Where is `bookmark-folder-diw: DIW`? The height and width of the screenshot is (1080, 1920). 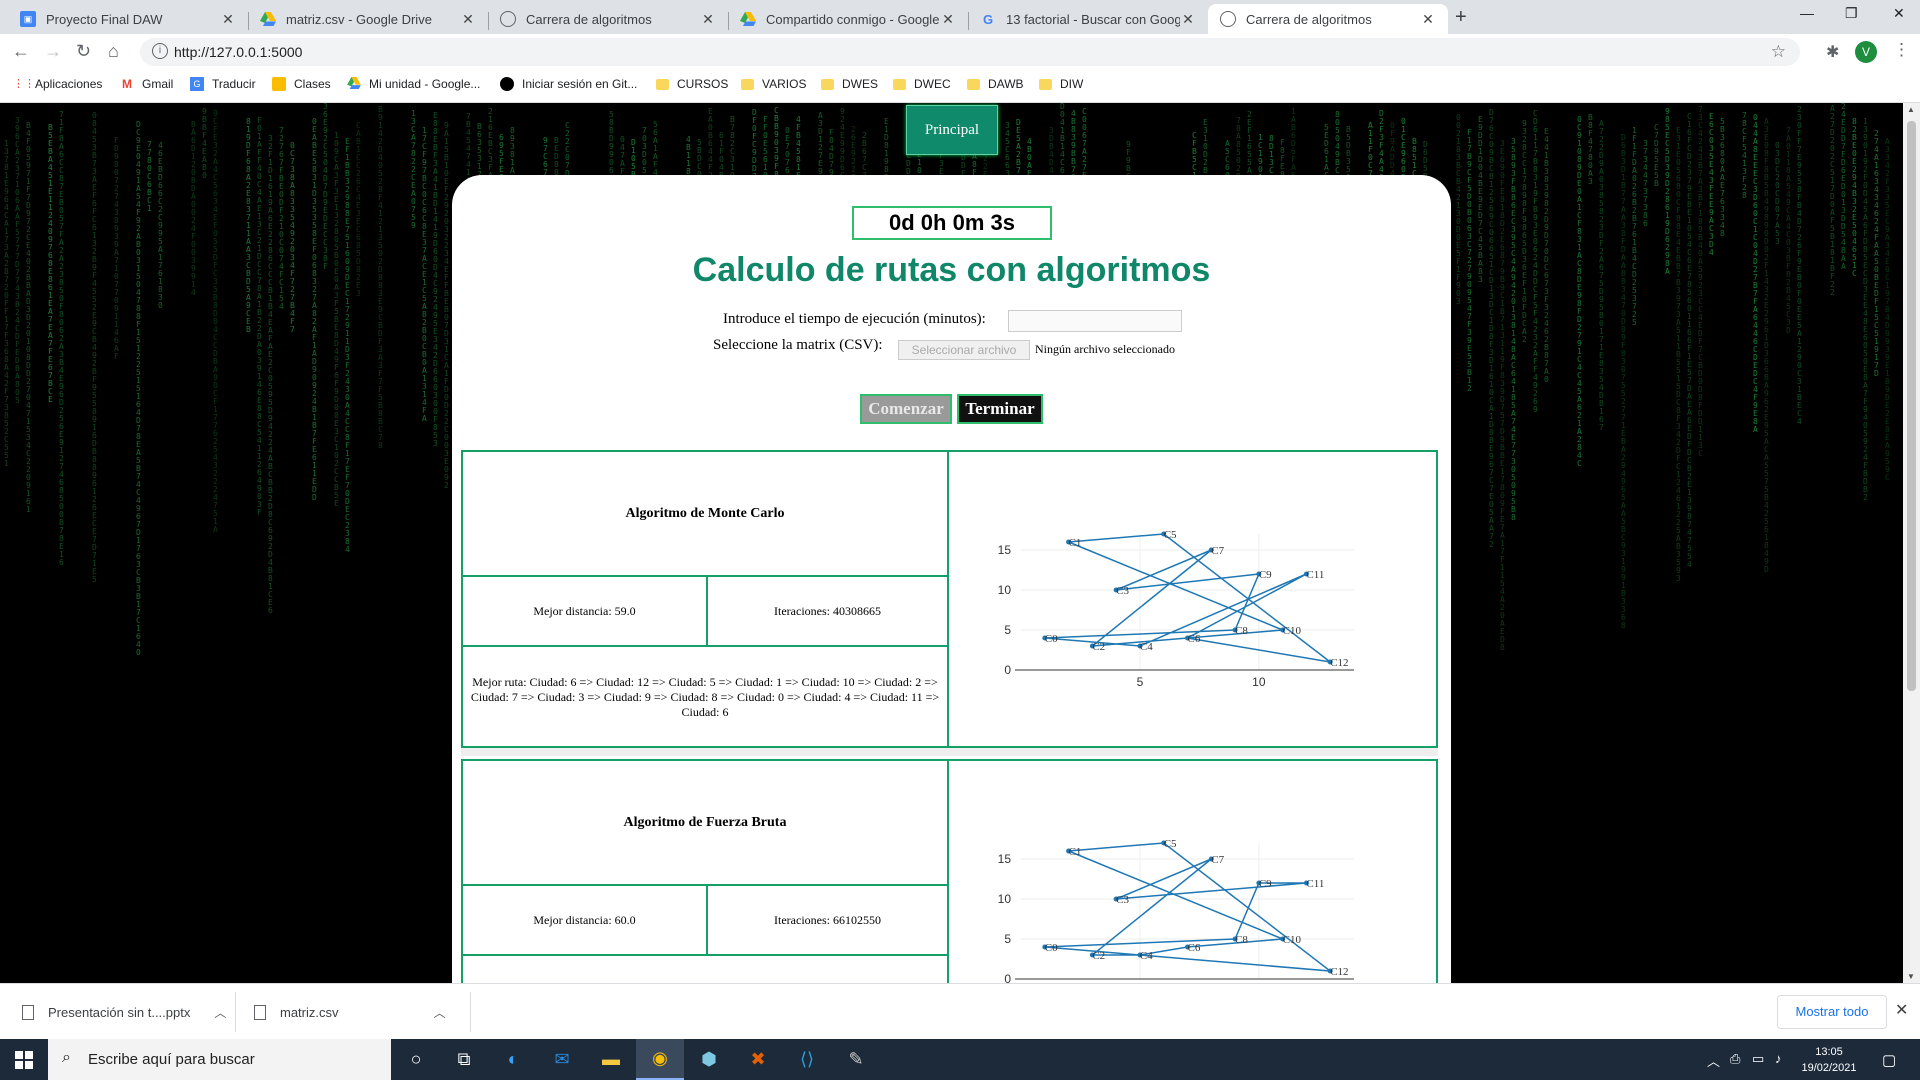
bookmark-folder-diw: DIW is located at coordinates (1061, 84).